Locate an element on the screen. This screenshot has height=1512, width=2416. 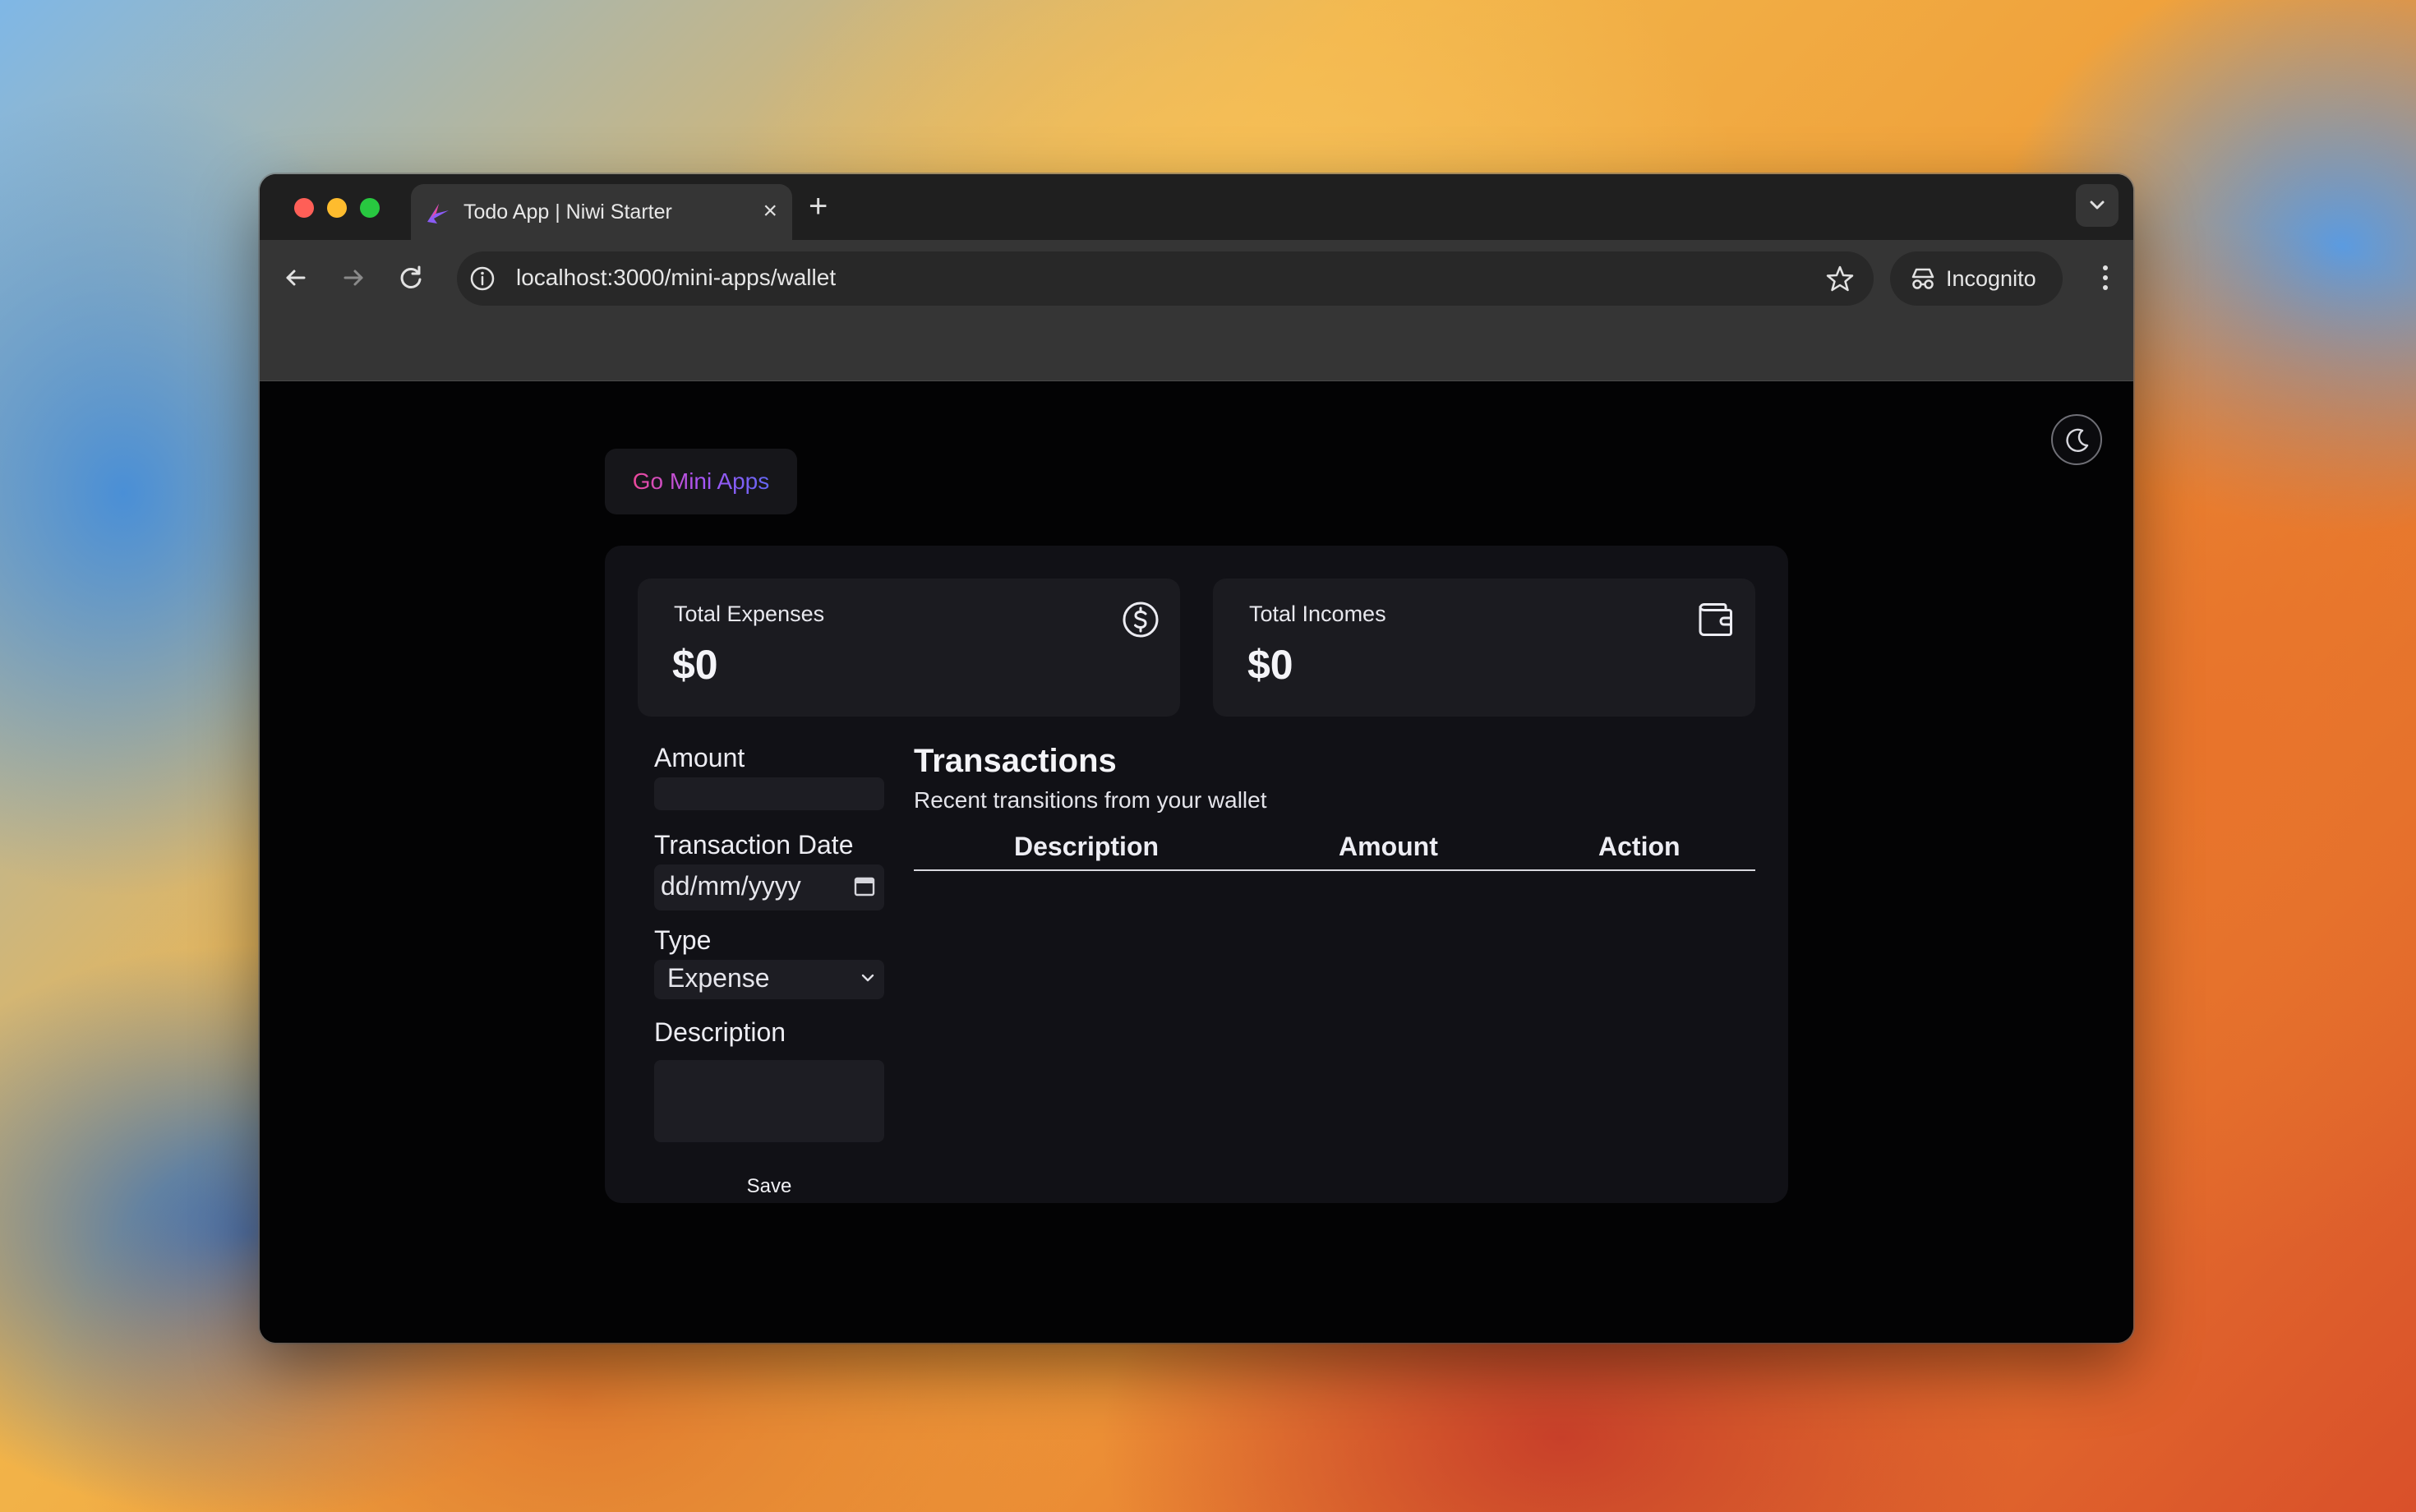
address-bar: localhost:3000/mini-apps/wallet is located at coordinates (1166, 279).